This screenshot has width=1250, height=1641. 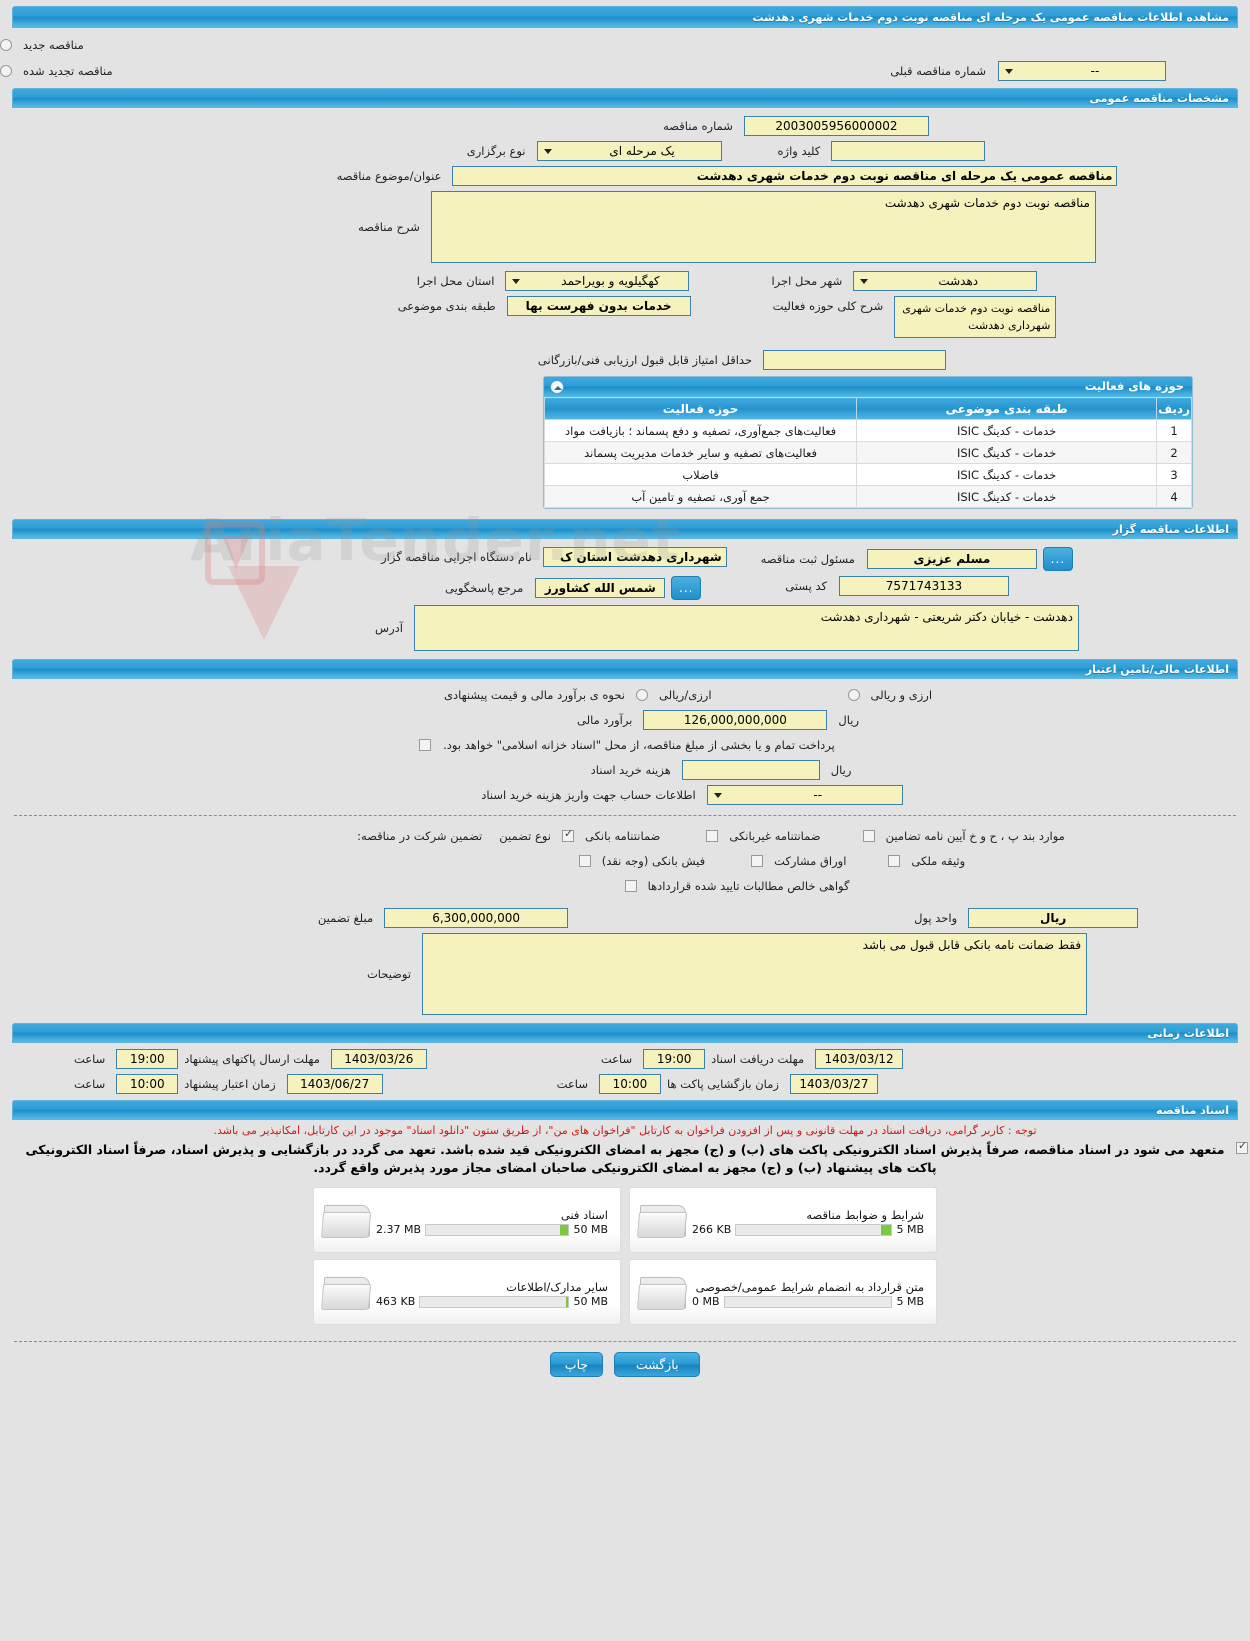 I want to click on row-area: جمع آوری، تصفیه و تامین آب, so click(x=700, y=496).